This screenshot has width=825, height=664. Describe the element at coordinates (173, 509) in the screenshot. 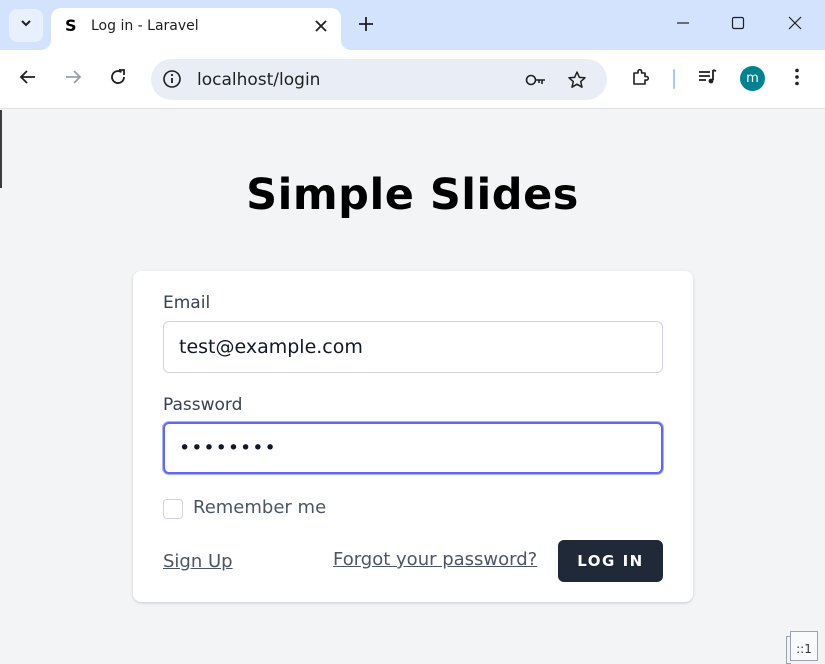

I see `remember-me-checkbox` at that location.